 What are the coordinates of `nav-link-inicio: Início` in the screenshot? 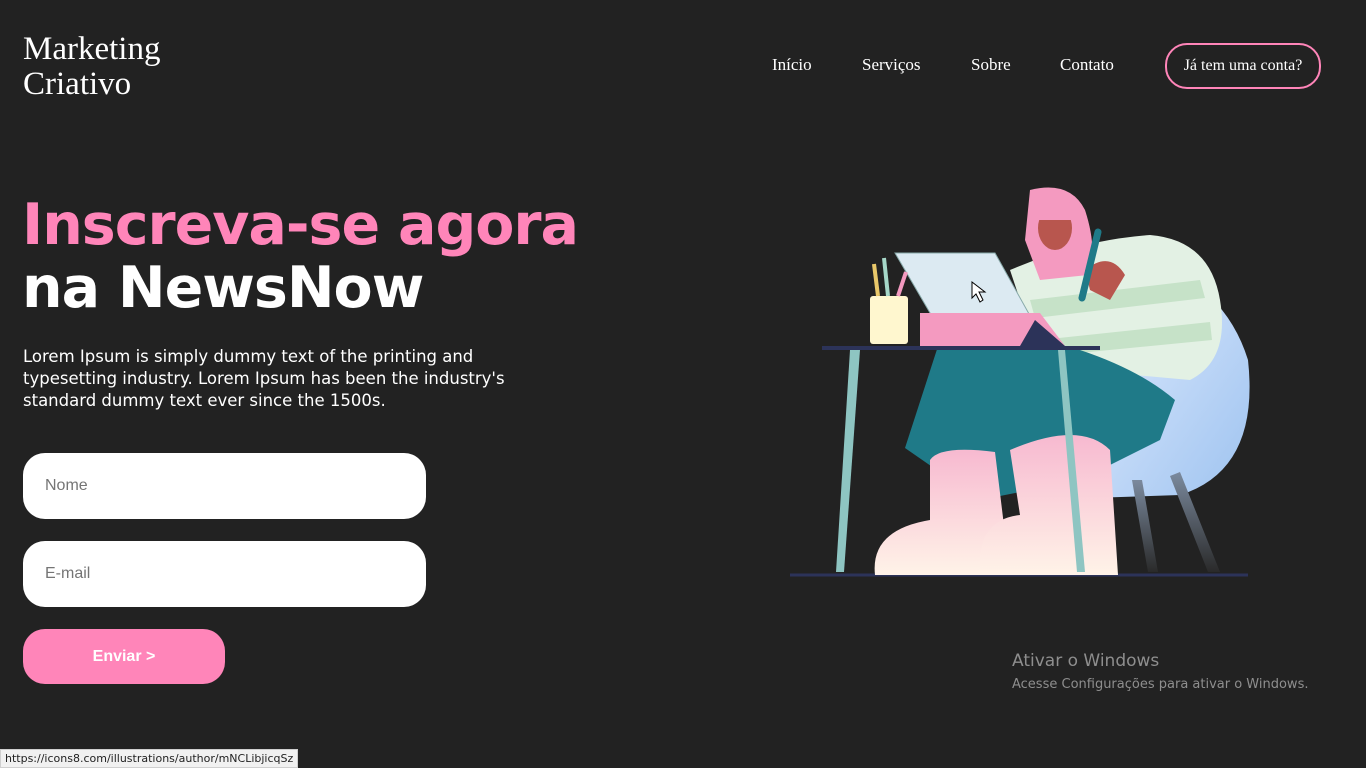 It's located at (792, 65).